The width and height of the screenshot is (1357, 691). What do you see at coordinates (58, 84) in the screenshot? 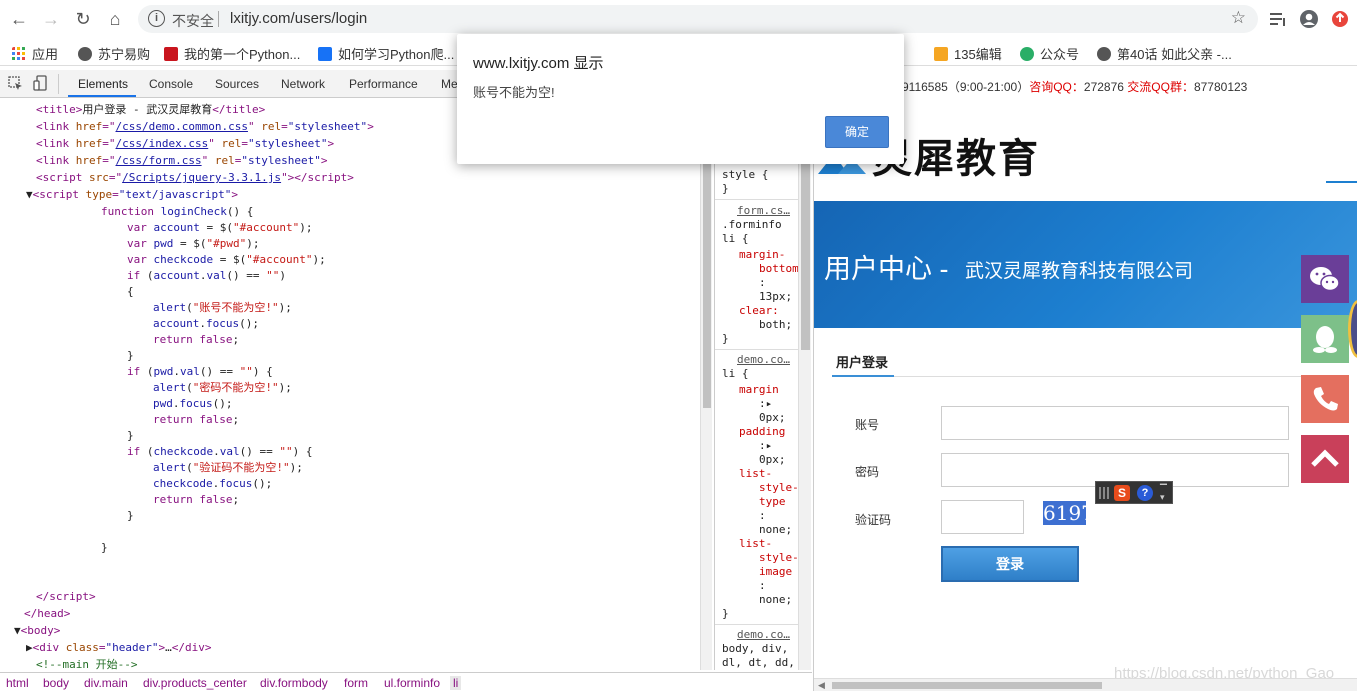
I see `divider` at bounding box center [58, 84].